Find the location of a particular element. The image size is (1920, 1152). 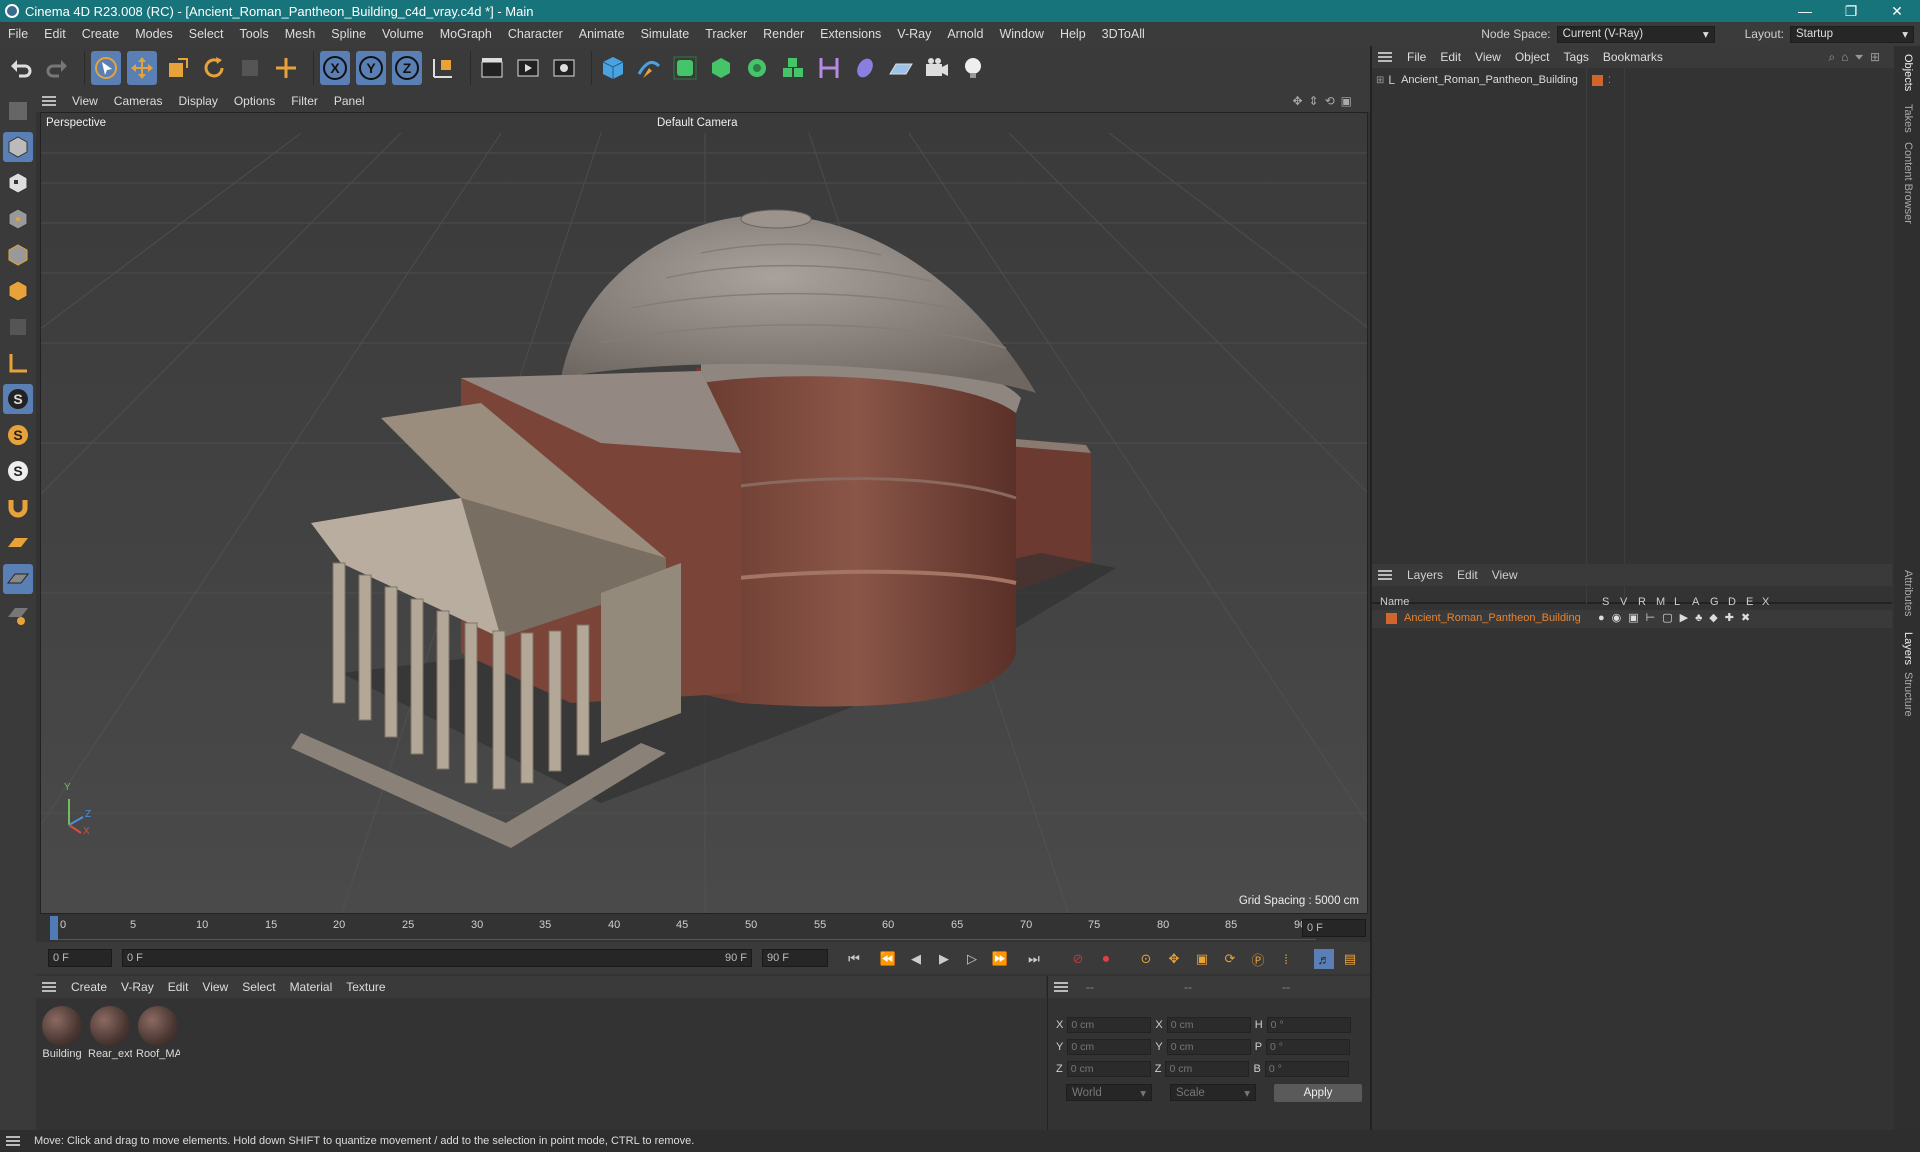

end-frame-field: 90 F is located at coordinates (795, 958).